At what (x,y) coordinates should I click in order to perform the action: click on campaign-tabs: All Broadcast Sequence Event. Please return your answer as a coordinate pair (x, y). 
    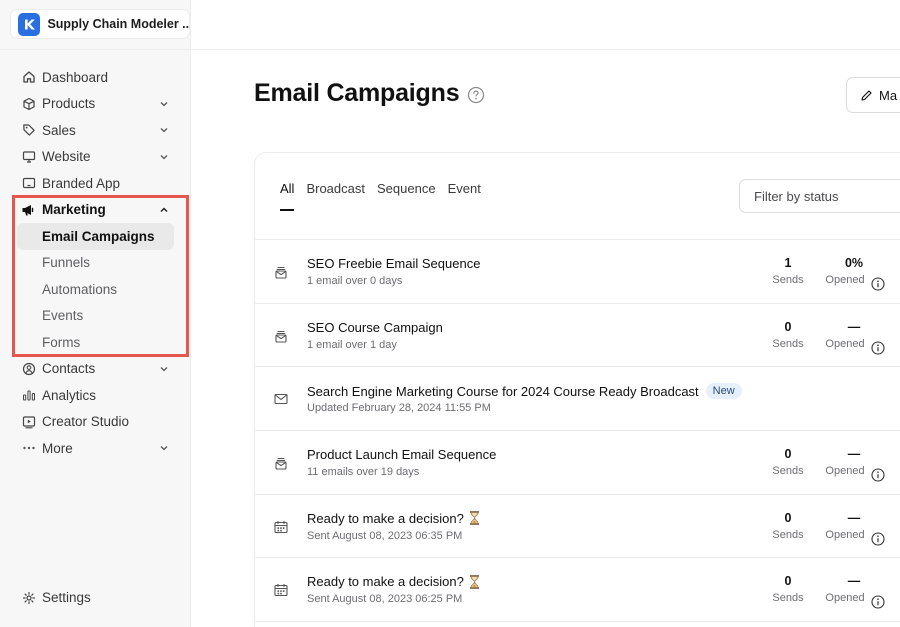
    Looking at the image, I should click on (386, 196).